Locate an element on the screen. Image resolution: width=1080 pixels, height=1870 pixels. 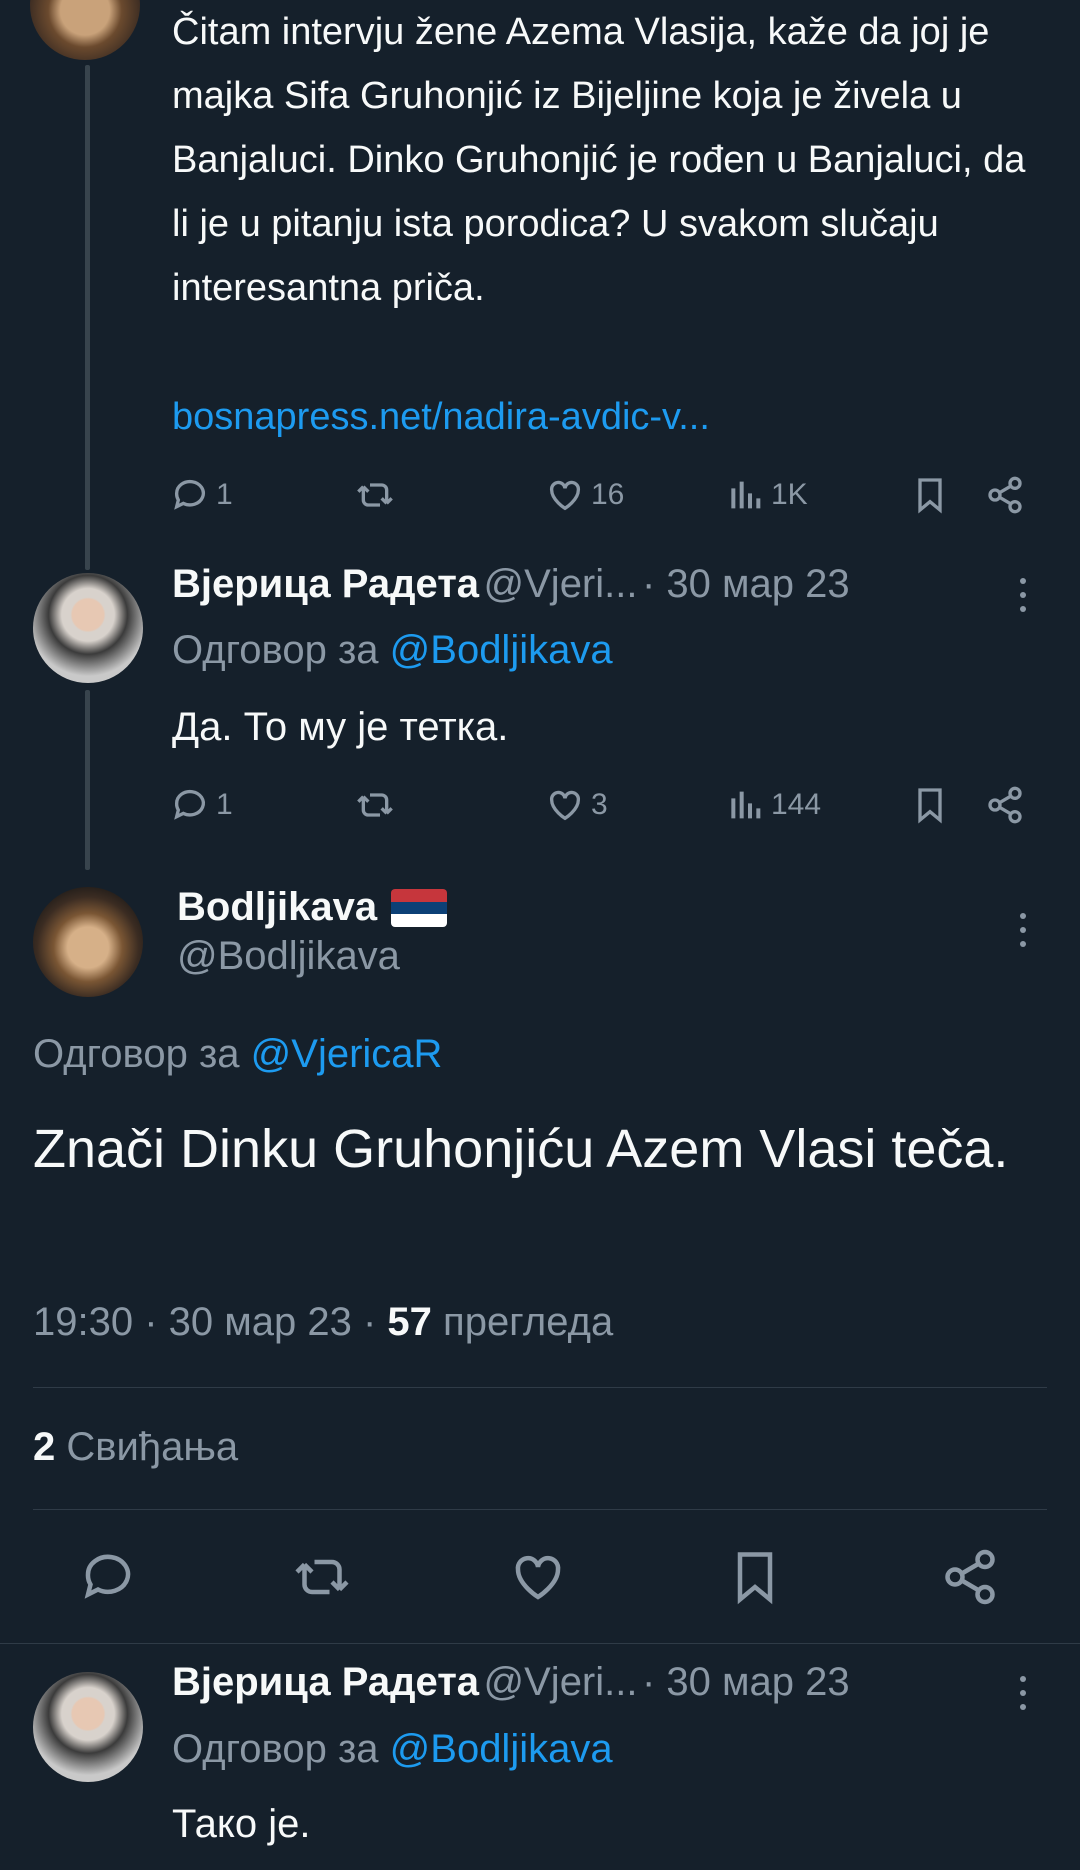
tweet-actions: 1 16 1K is located at coordinates (605, 495).